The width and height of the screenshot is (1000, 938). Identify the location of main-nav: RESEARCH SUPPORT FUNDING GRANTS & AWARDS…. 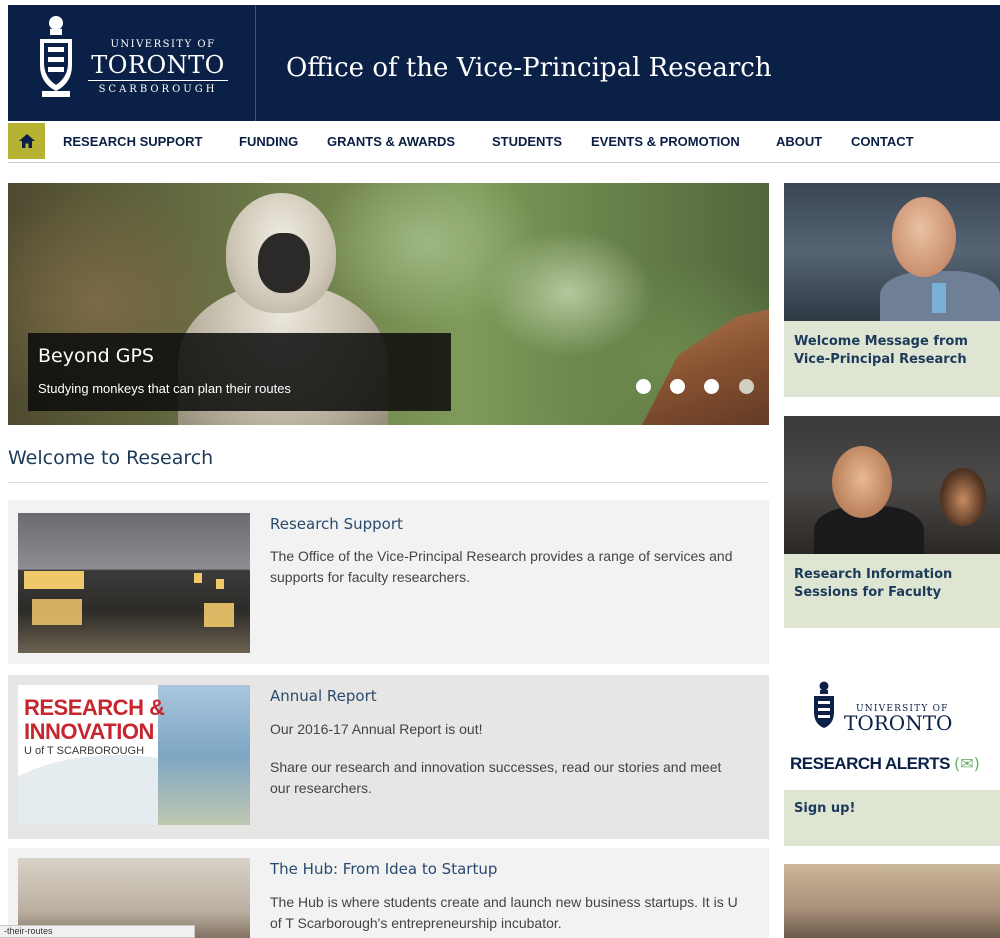
(504, 142).